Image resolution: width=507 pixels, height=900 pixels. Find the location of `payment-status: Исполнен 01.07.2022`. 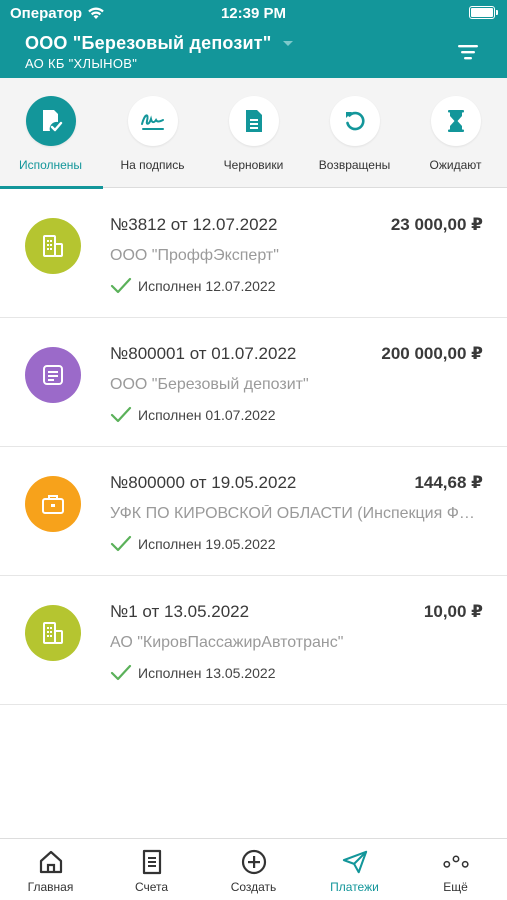

payment-status: Исполнен 01.07.2022 is located at coordinates (193, 415).